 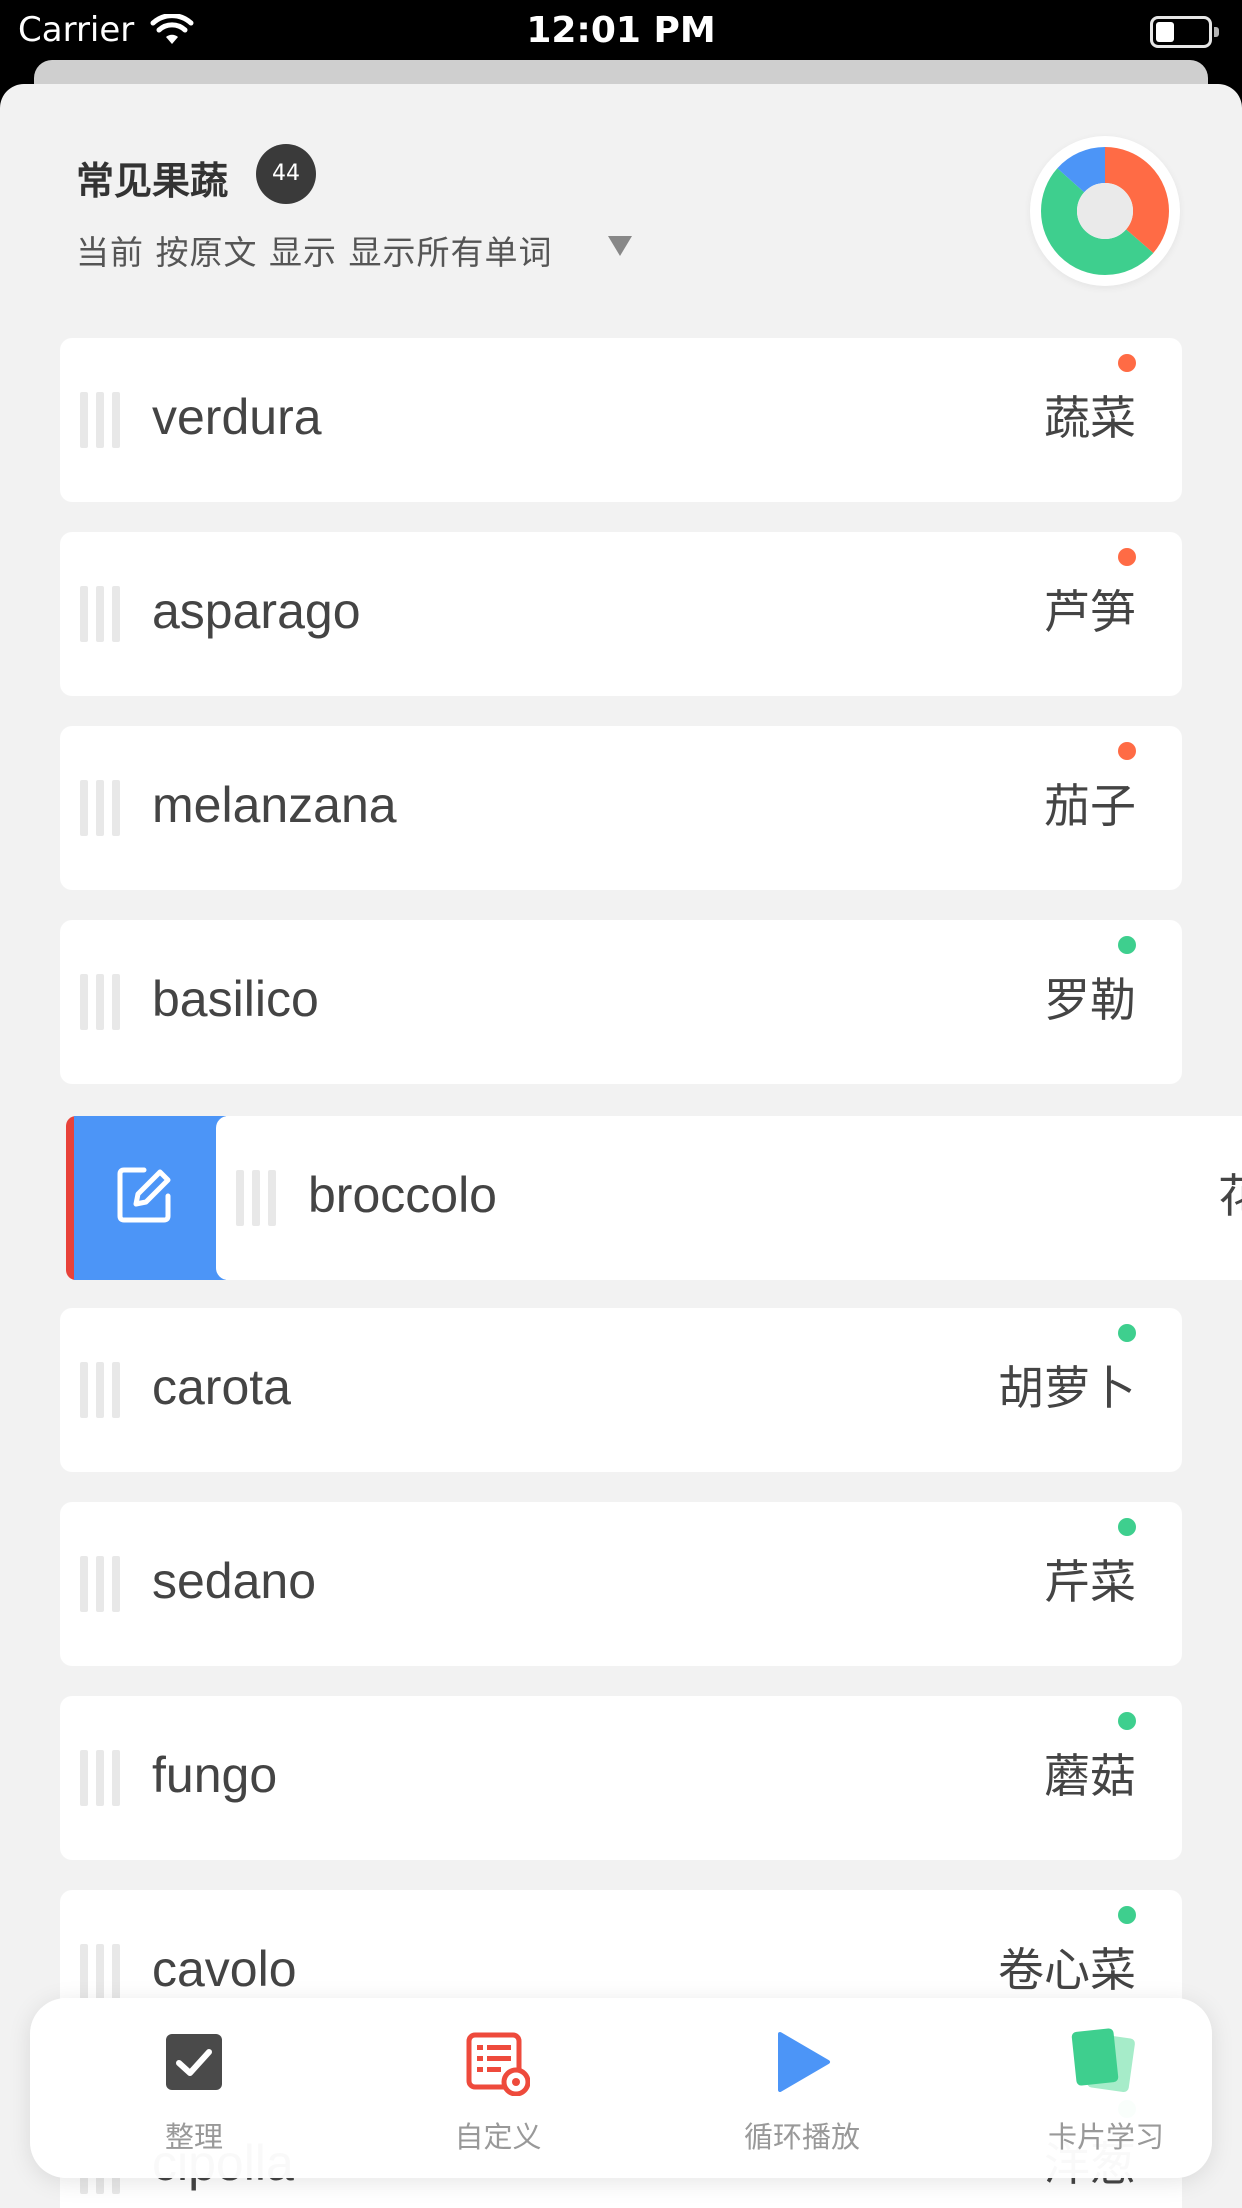 I want to click on word-text: sedano, so click(x=234, y=1581).